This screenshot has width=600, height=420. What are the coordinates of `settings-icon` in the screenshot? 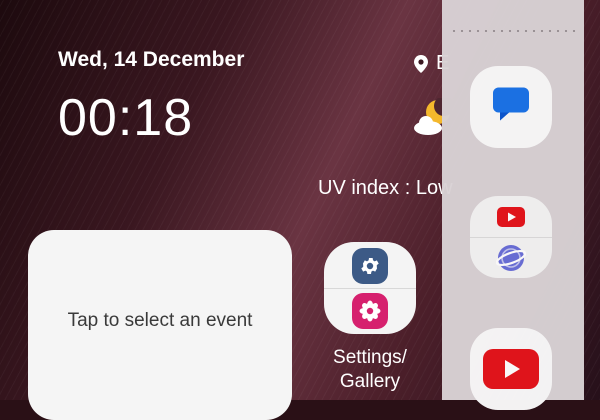 It's located at (370, 266).